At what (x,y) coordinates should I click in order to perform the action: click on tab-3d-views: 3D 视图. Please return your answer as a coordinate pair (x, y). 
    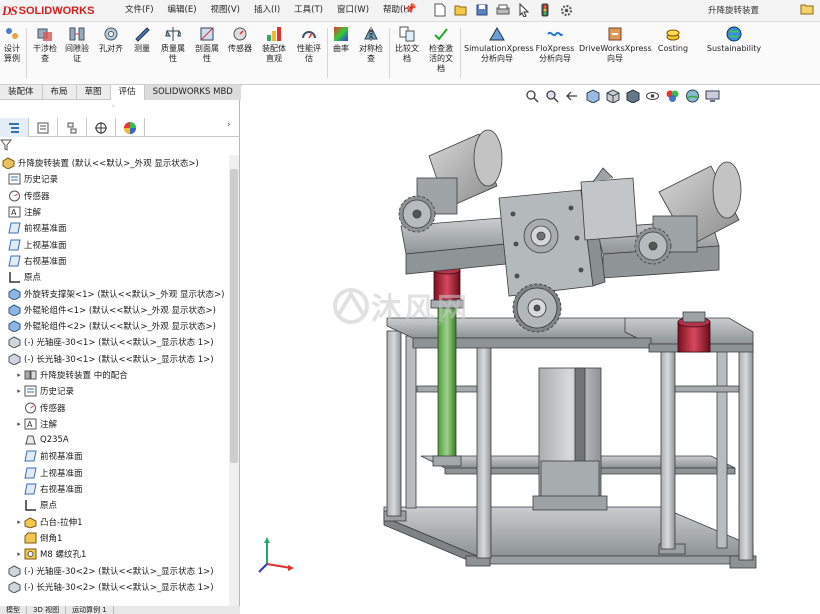
    Looking at the image, I should click on (47, 610).